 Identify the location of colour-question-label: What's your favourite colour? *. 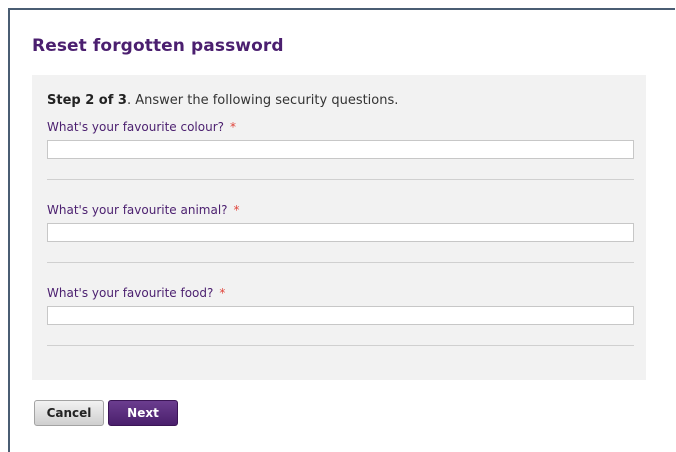
(141, 127).